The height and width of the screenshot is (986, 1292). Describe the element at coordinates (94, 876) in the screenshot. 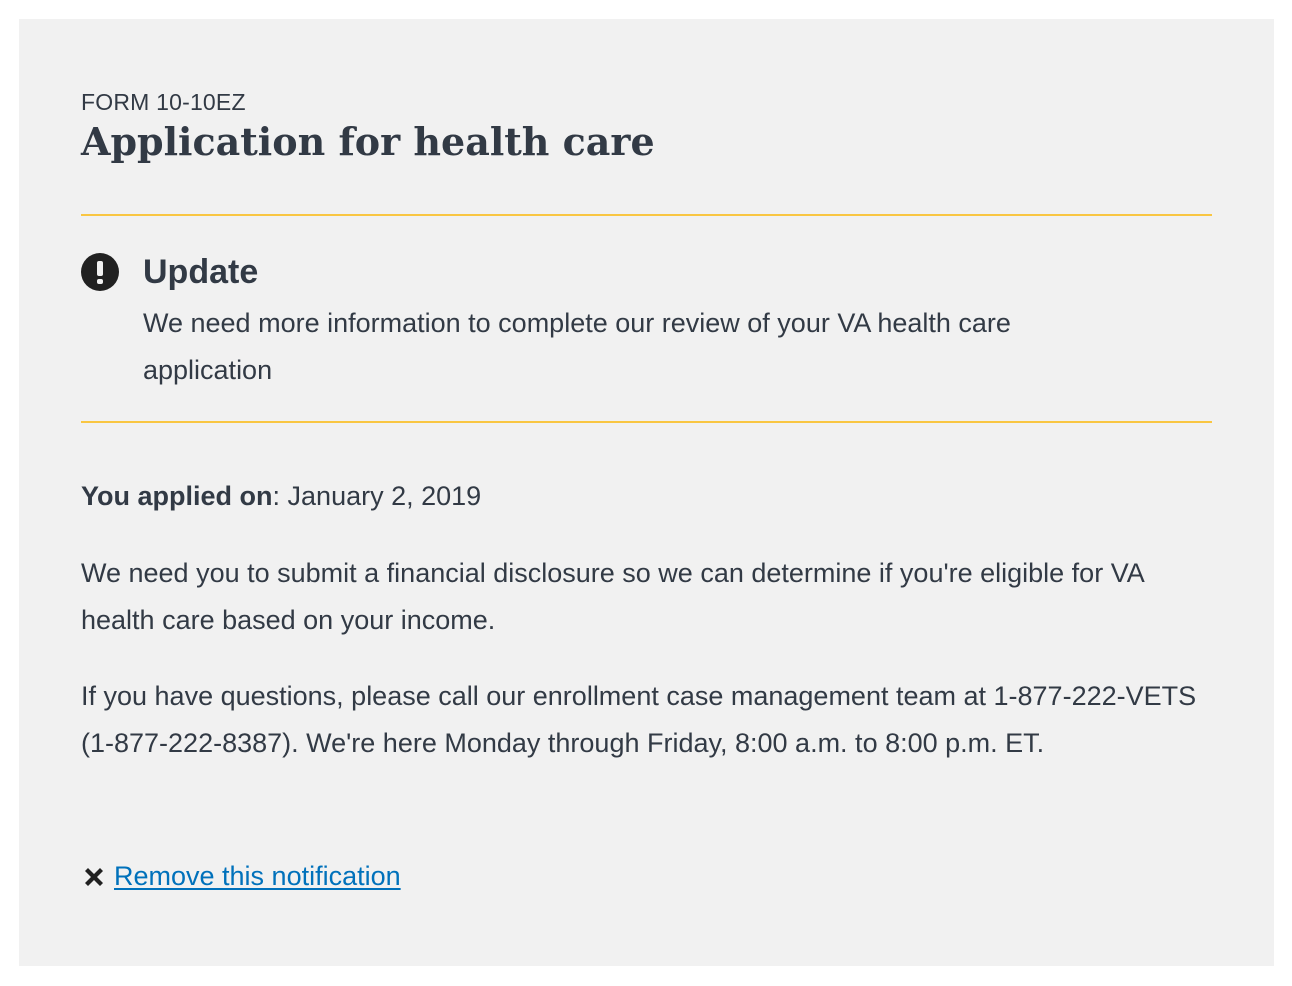

I see `close-icon` at that location.